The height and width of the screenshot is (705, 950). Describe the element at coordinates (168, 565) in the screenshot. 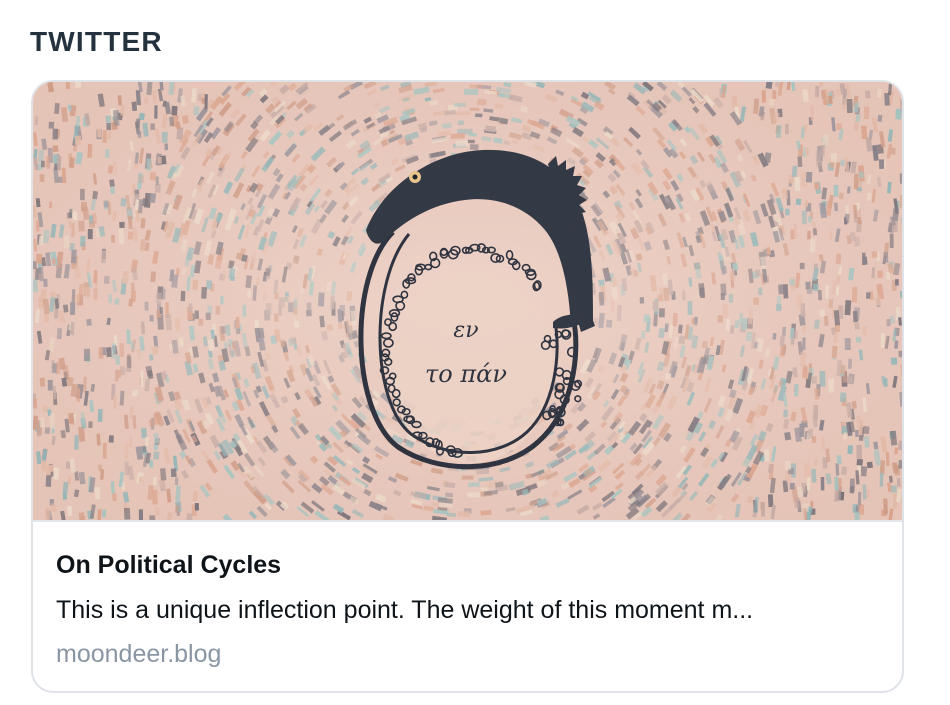

I see `card-title: On Political Cycles` at that location.